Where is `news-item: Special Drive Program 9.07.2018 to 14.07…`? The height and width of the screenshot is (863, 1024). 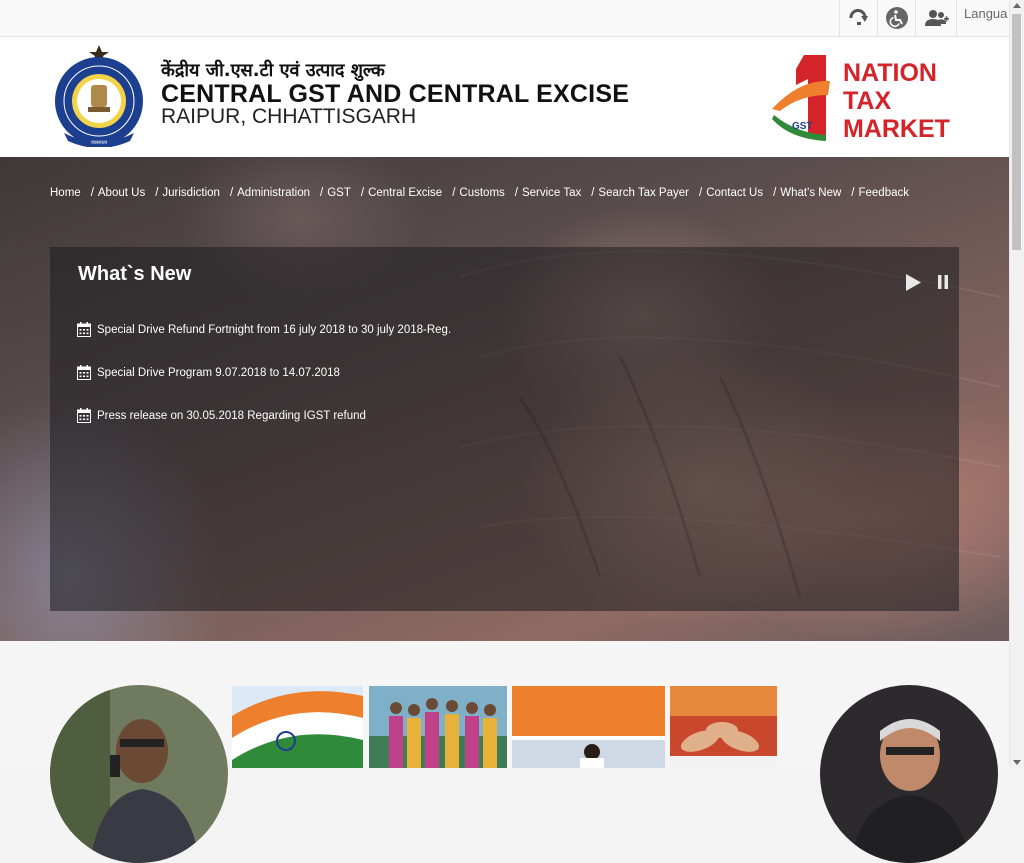 news-item: Special Drive Program 9.07.2018 to 14.07… is located at coordinates (208, 372).